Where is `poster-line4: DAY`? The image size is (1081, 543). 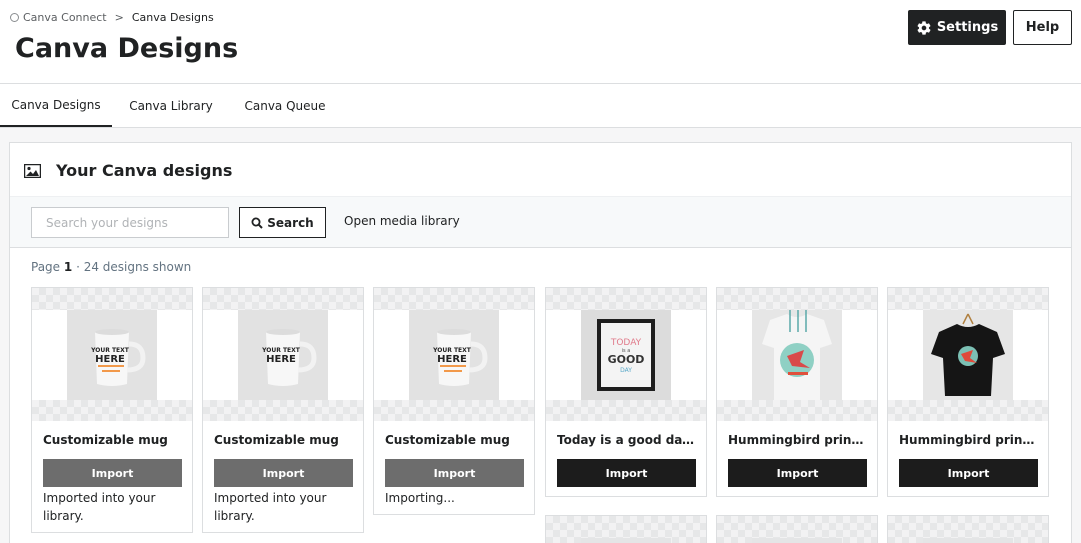
poster-line4: DAY is located at coordinates (626, 370).